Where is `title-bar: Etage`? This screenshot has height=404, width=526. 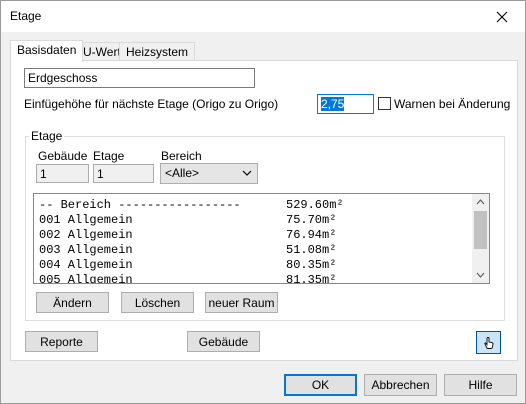 title-bar: Etage is located at coordinates (263, 16).